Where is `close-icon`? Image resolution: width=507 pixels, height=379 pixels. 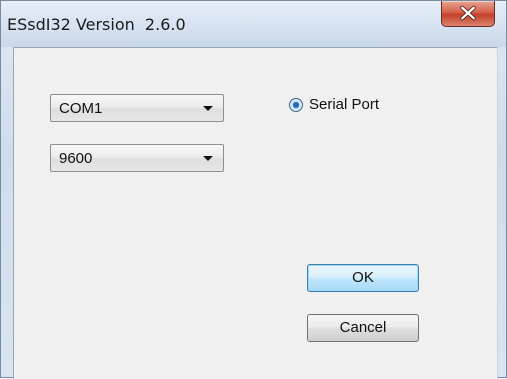
close-icon is located at coordinates (468, 13).